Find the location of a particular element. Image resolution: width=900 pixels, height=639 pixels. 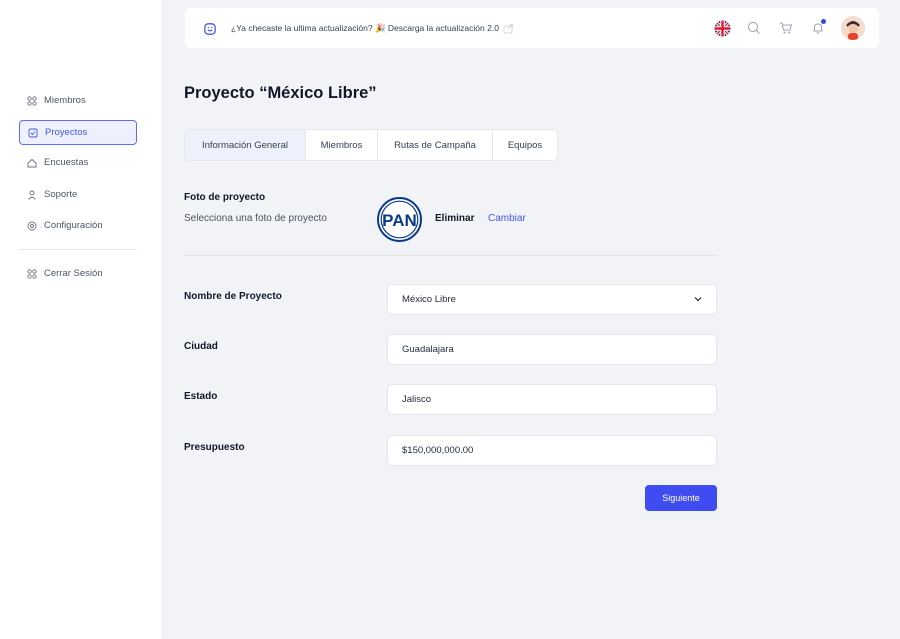

state-label: Estado is located at coordinates (201, 396).